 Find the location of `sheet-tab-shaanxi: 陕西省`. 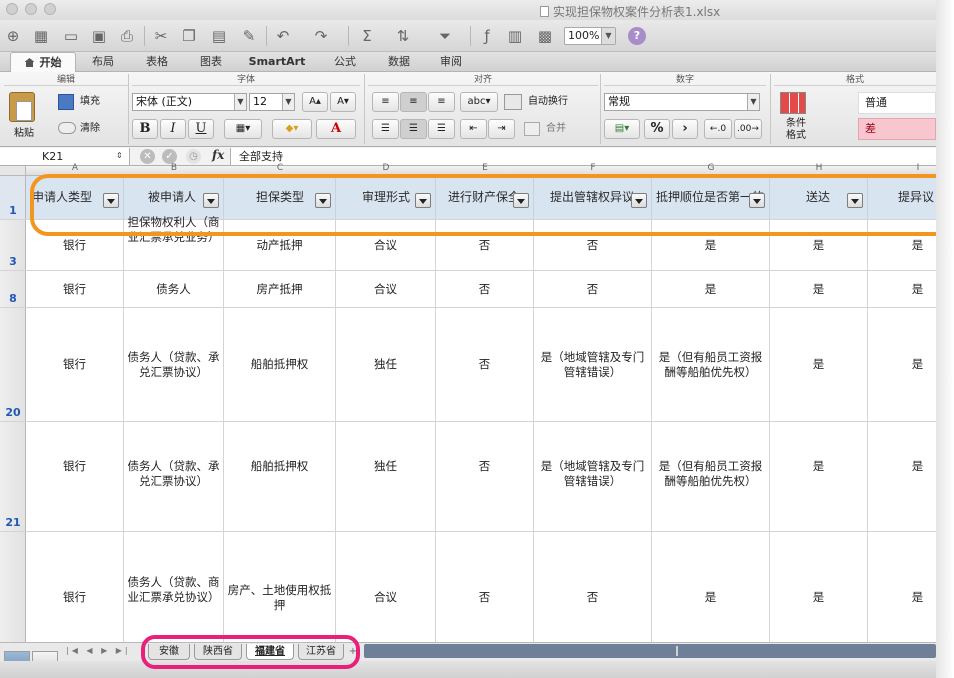

sheet-tab-shaanxi: 陕西省 is located at coordinates (218, 652).